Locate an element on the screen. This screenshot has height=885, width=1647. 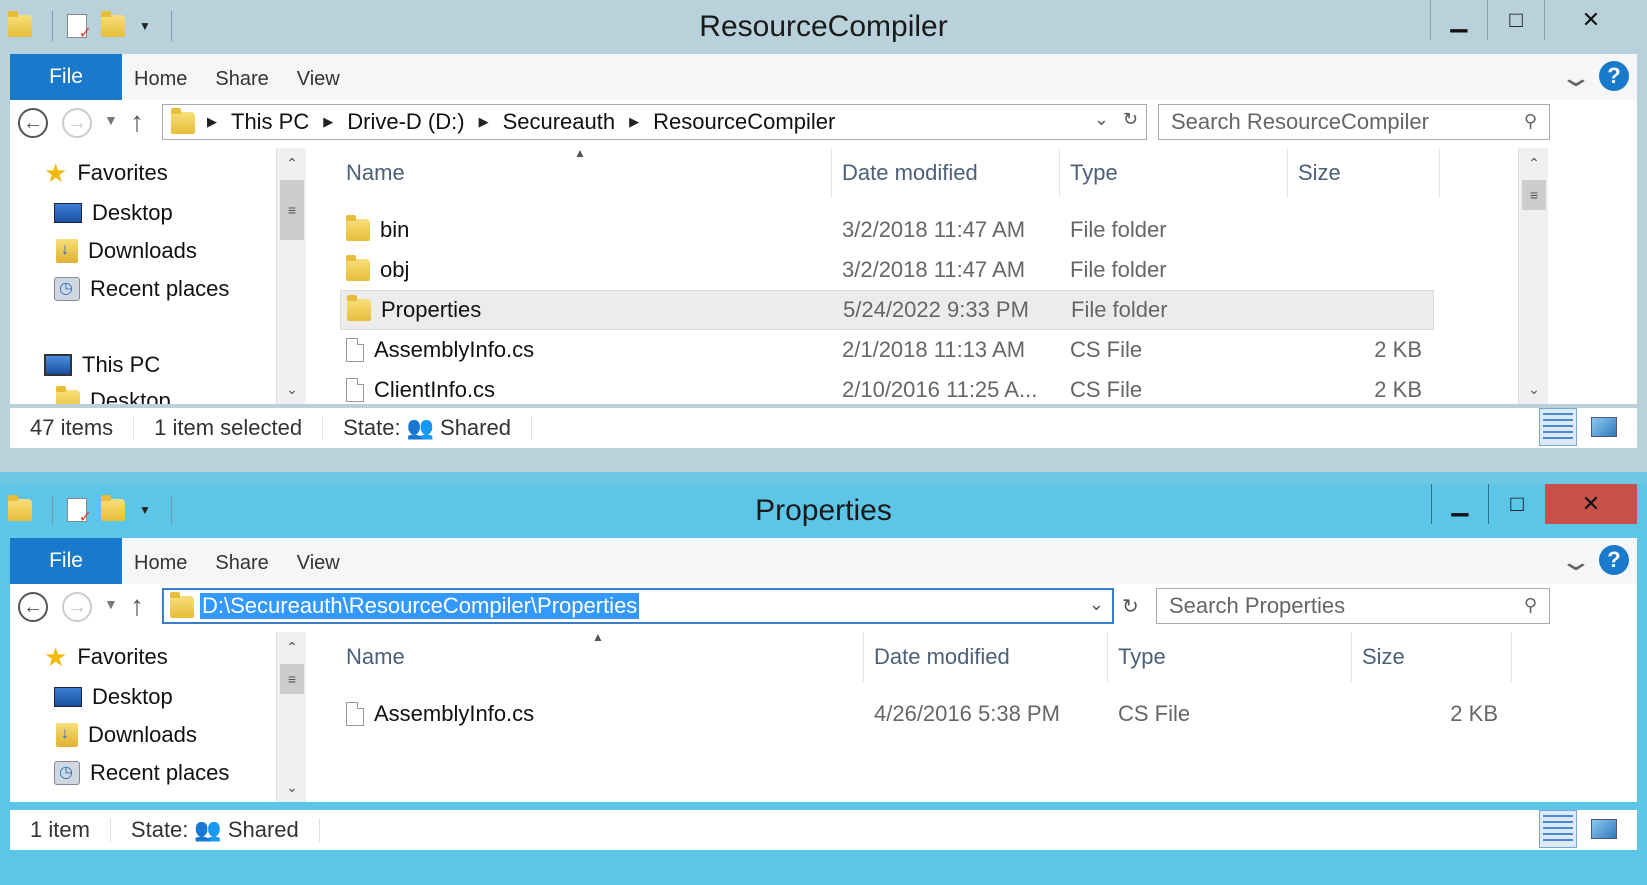
file-type-cell: File folder is located at coordinates (1119, 309).